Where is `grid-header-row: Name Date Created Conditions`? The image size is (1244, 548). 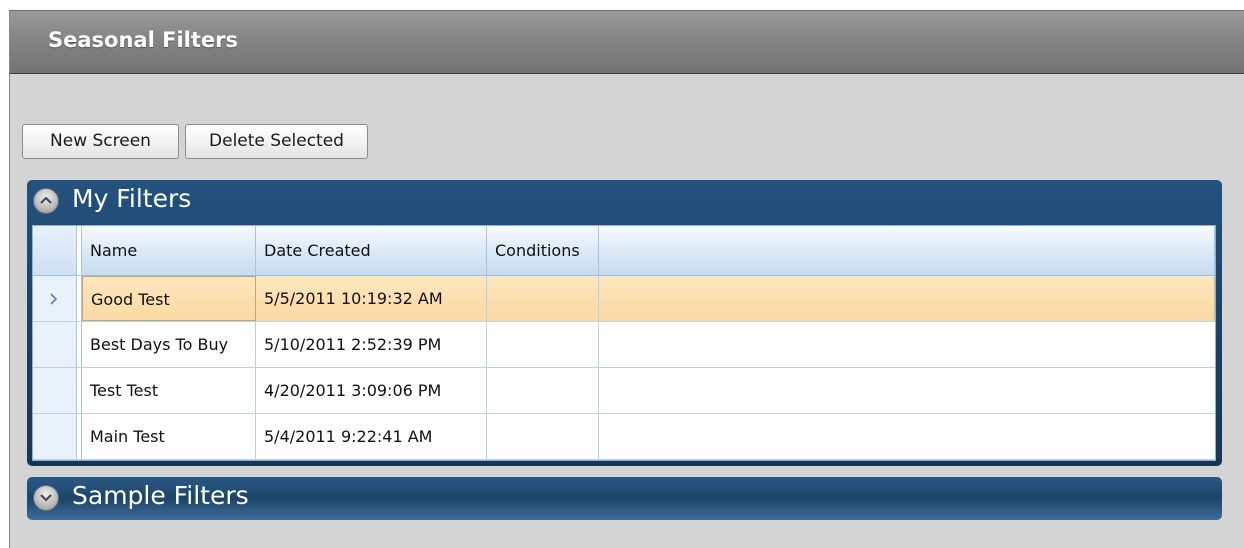 grid-header-row: Name Date Created Conditions is located at coordinates (624, 251).